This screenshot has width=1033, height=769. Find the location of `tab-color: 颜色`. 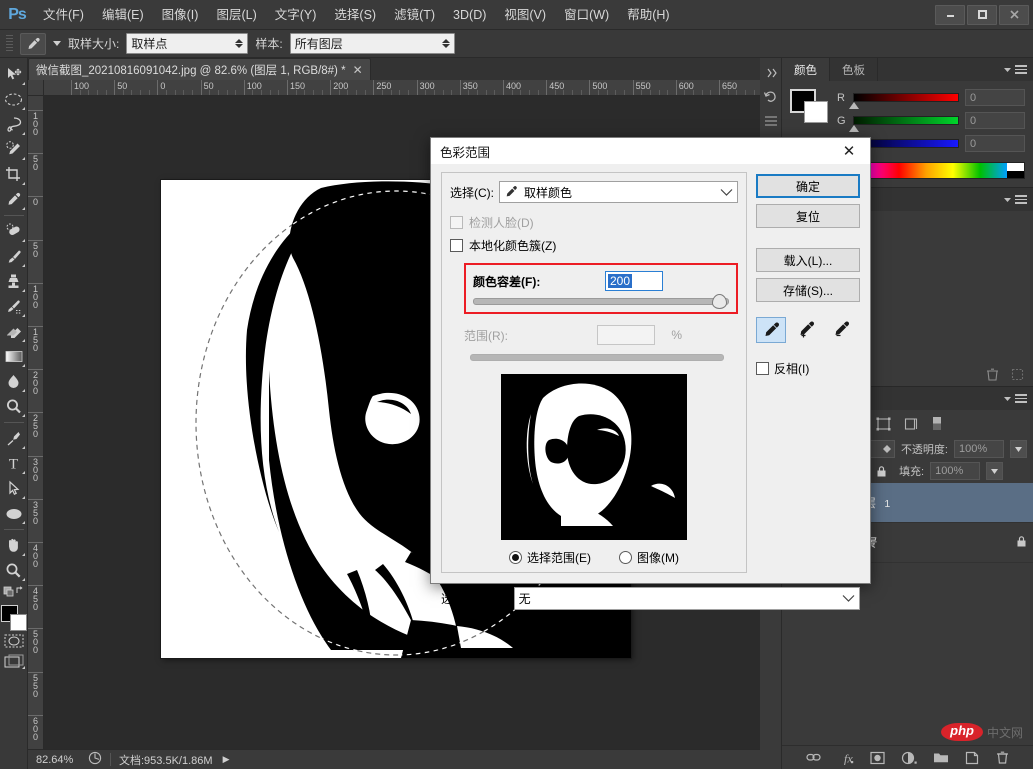

tab-color: 颜色 is located at coordinates (806, 69).